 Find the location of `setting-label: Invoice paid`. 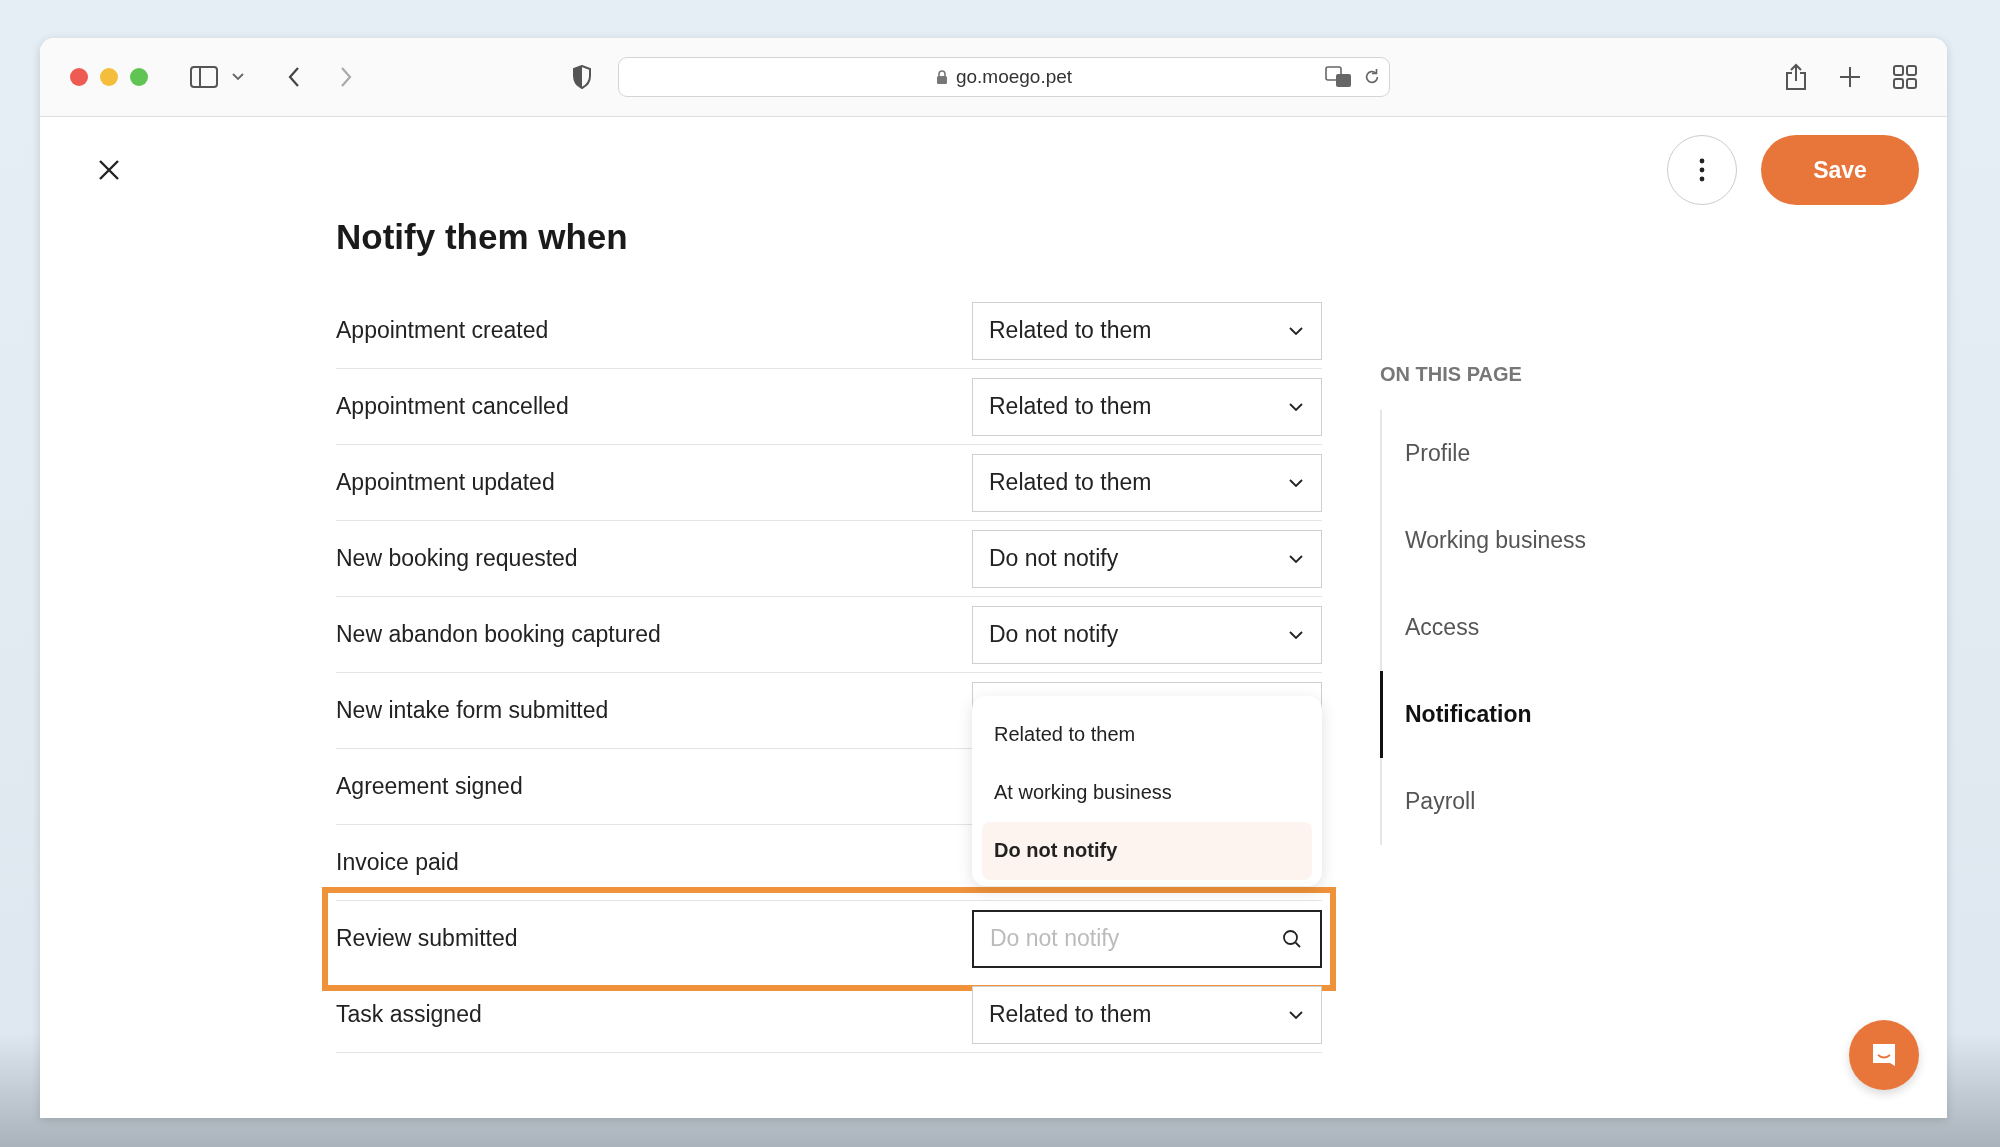

setting-label: Invoice paid is located at coordinates (397, 862).